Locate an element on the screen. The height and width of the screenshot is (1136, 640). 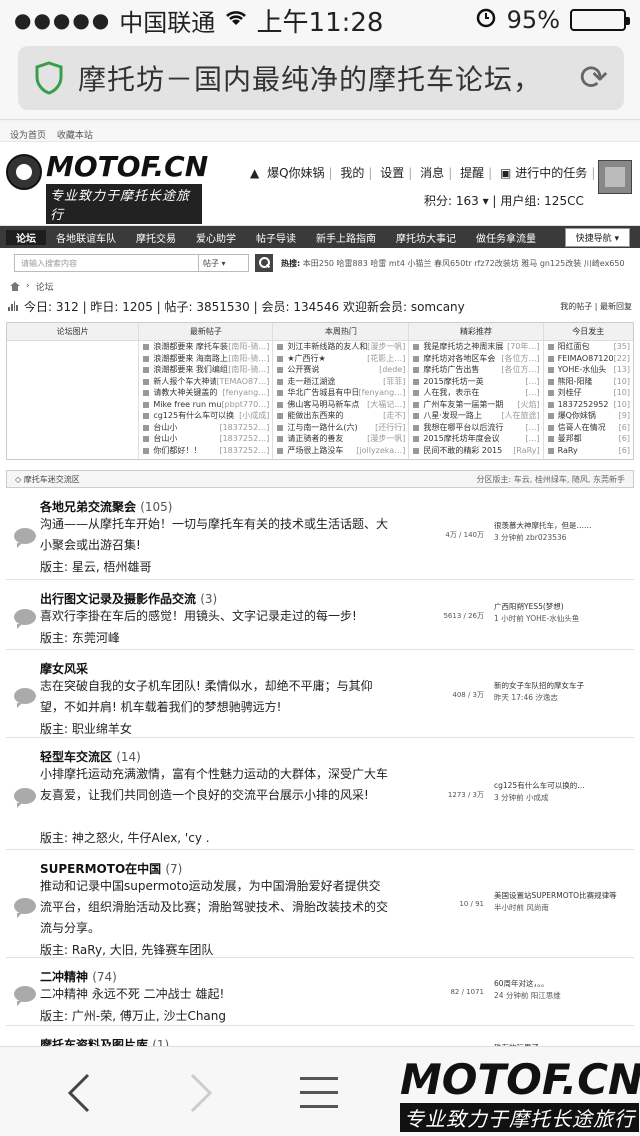
settings-link: 设置 is located at coordinates (392, 173).